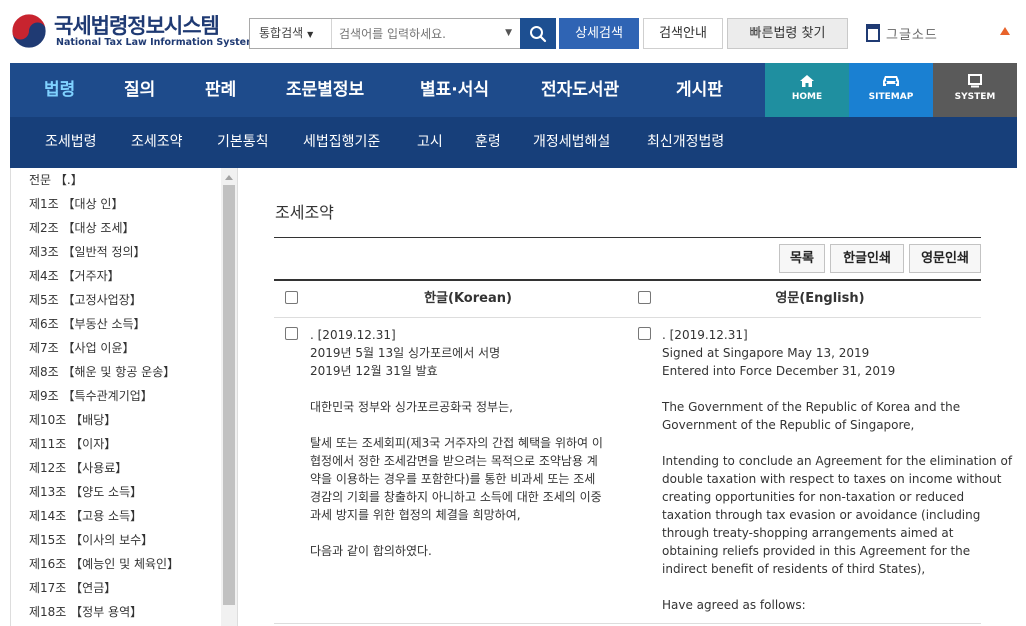  What do you see at coordinates (310, 34) in the screenshot?
I see `caret-down-icon: ▼` at bounding box center [310, 34].